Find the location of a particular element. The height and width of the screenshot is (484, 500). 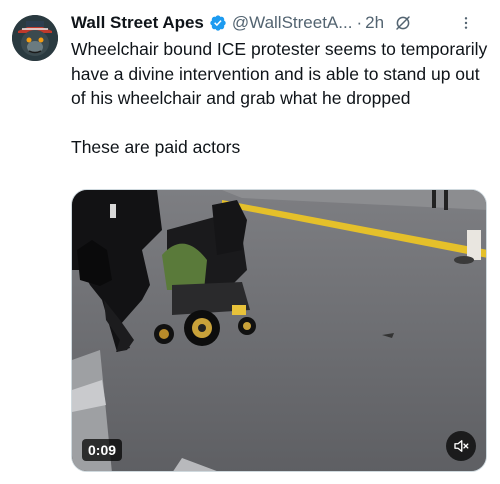

video-duration-badge: 0:09 is located at coordinates (102, 450).